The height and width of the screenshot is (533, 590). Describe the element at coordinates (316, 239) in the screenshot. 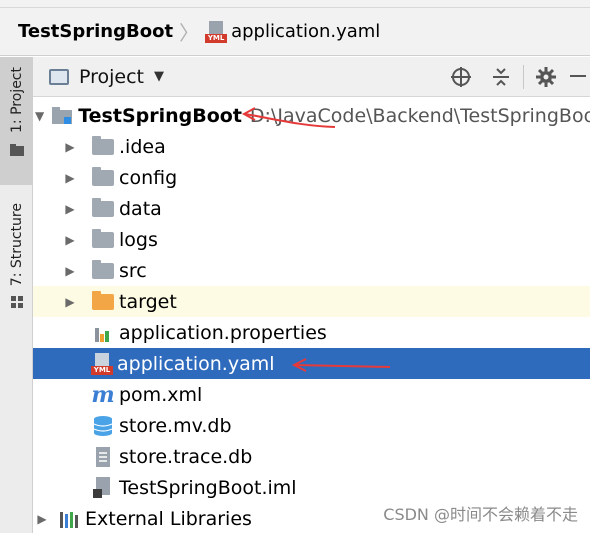

I see `annotation-overlay` at that location.